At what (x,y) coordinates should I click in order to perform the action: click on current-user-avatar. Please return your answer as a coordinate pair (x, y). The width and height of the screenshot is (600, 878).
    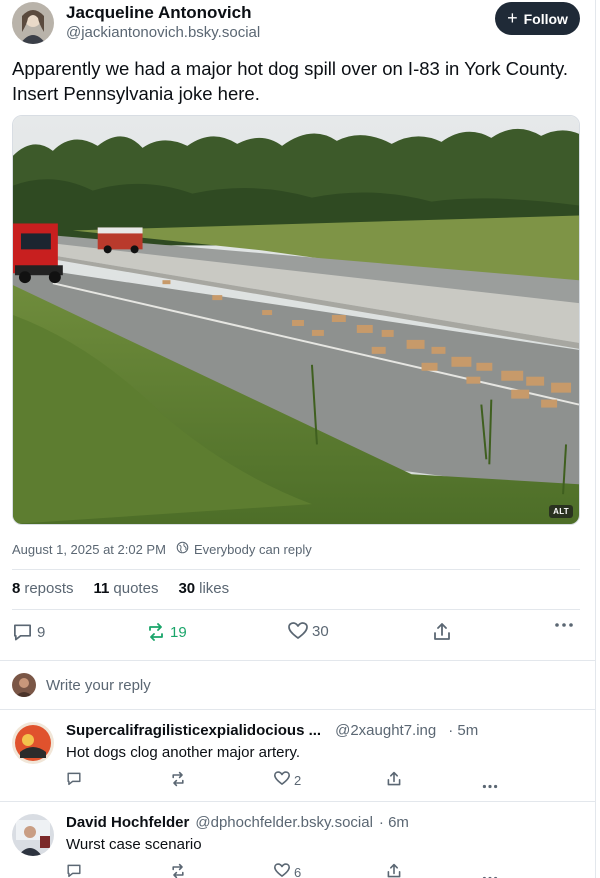
    Looking at the image, I should click on (24, 685).